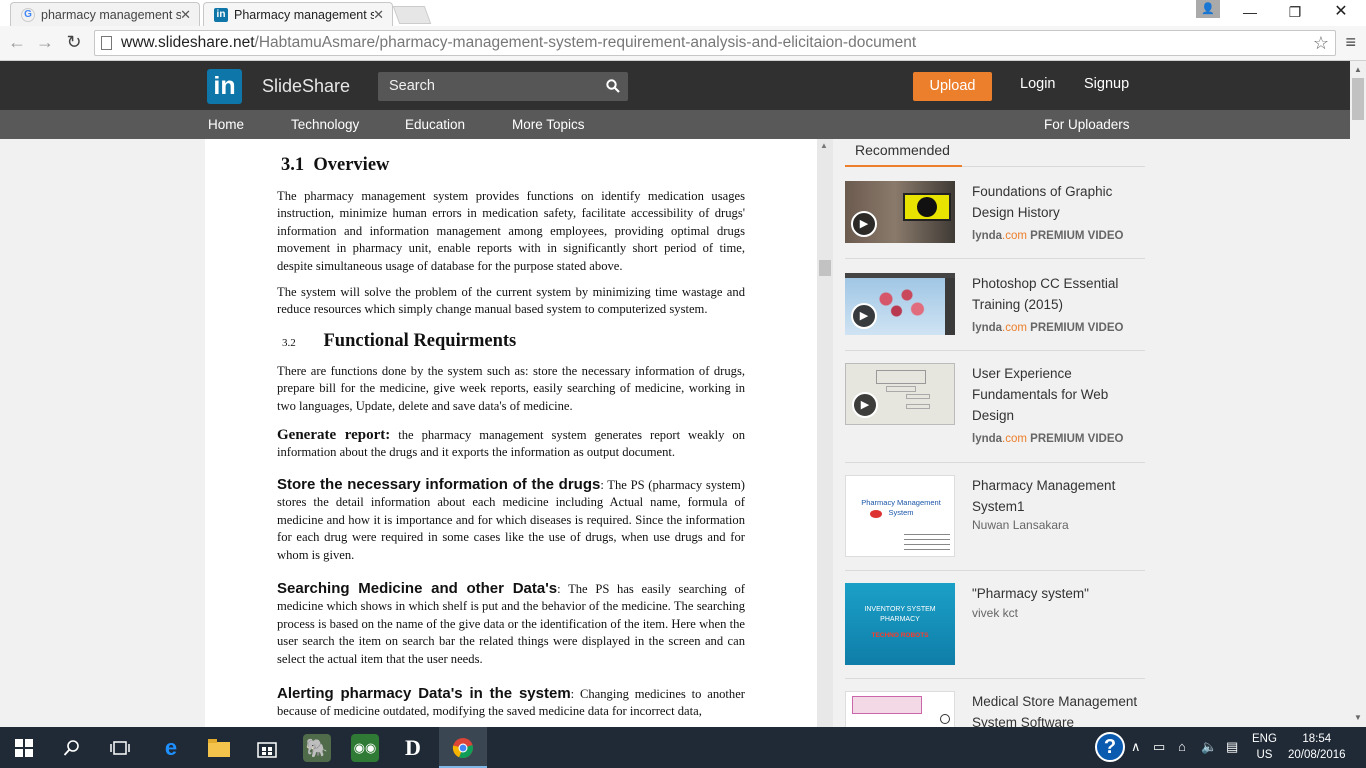 The image size is (1366, 768). What do you see at coordinates (412, 15) in the screenshot?
I see `new-tab-button` at bounding box center [412, 15].